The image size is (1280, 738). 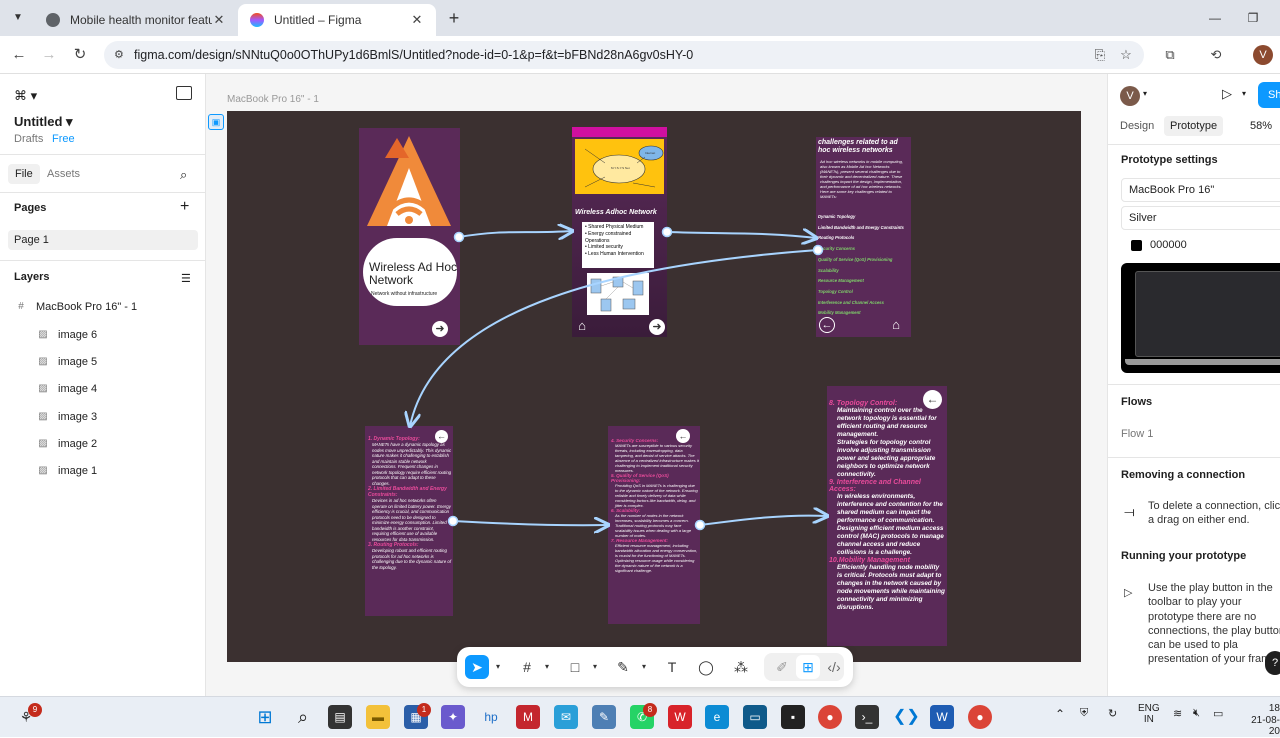 I want to click on chevron-up-icon: ⌃, so click(x=1060, y=714).